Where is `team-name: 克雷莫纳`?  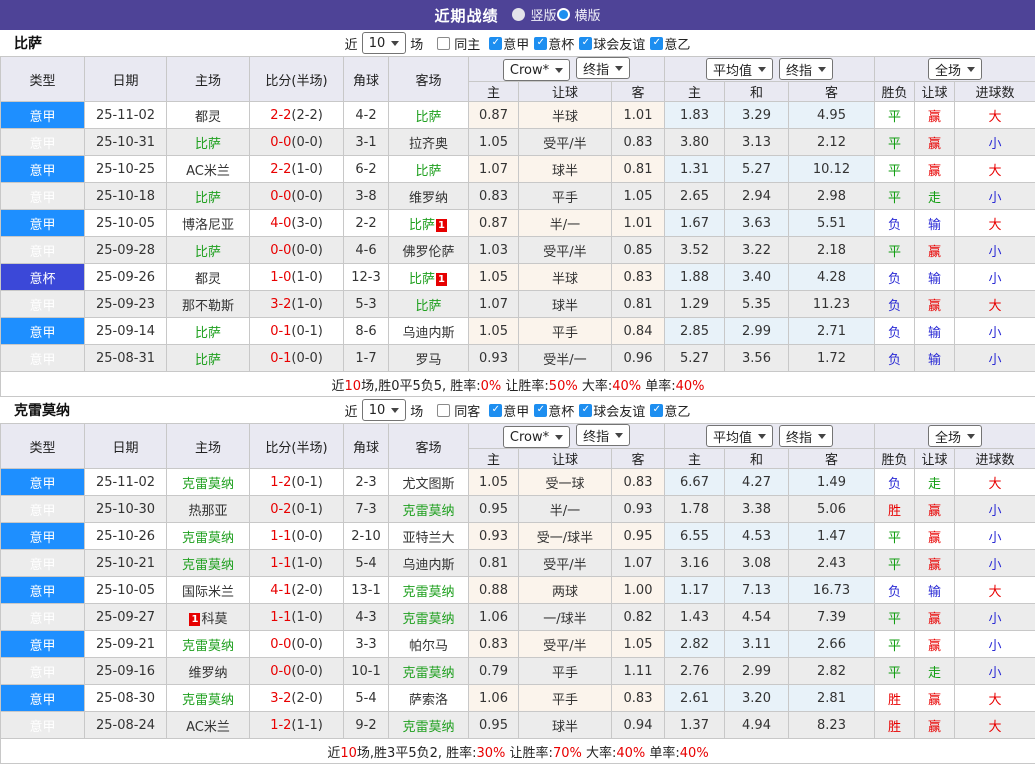
team-name: 克雷莫纳 is located at coordinates (42, 410).